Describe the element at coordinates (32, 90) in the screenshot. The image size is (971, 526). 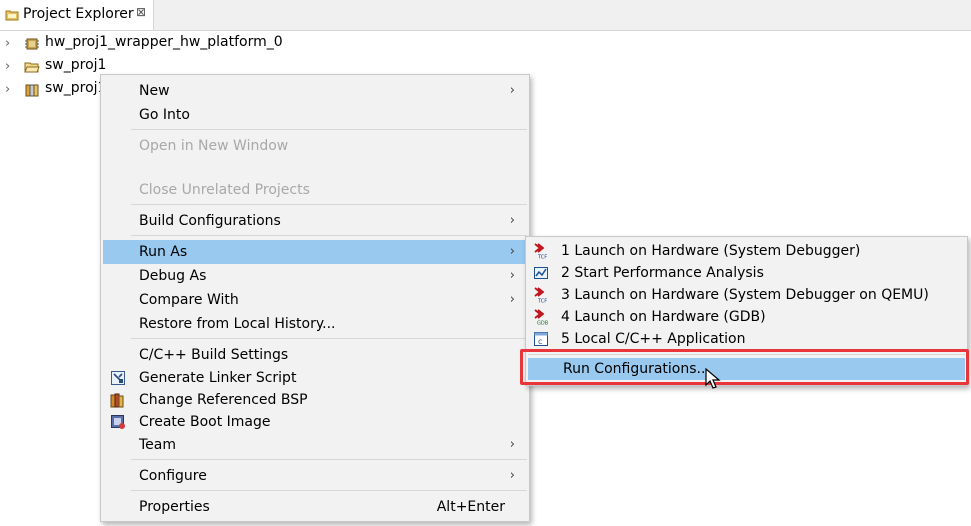
I see `bsp-project-icon` at that location.